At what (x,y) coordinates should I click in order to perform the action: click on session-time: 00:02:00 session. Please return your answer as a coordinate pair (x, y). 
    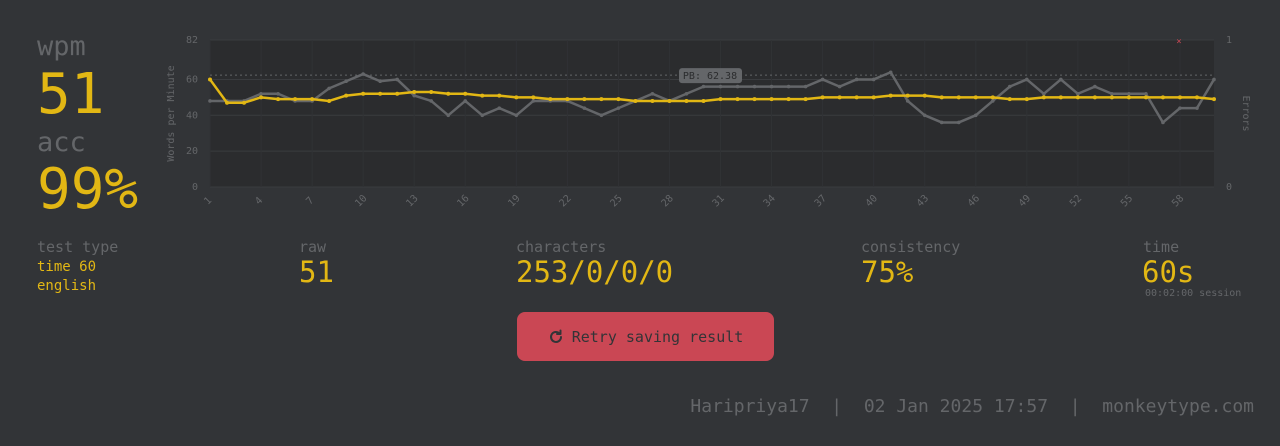
    Looking at the image, I should click on (1193, 293).